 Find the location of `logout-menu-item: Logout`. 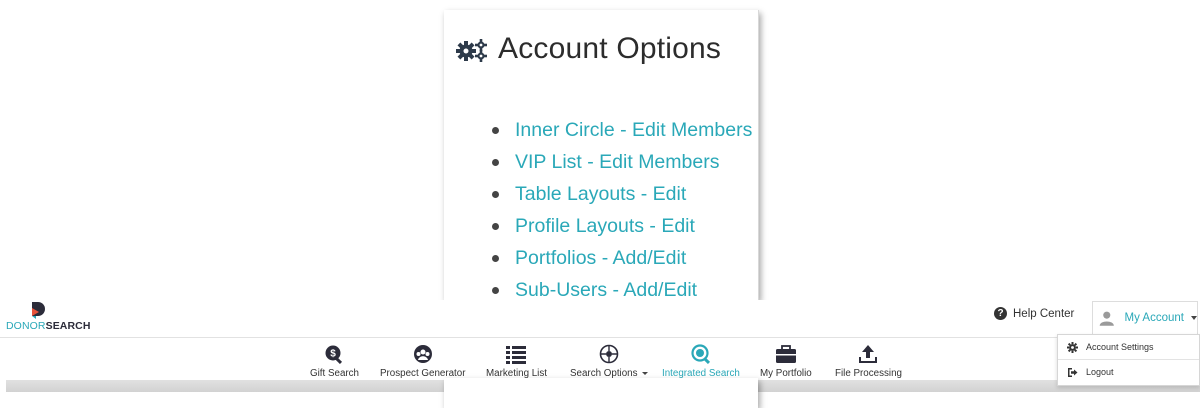

logout-menu-item: Logout is located at coordinates (1128, 372).